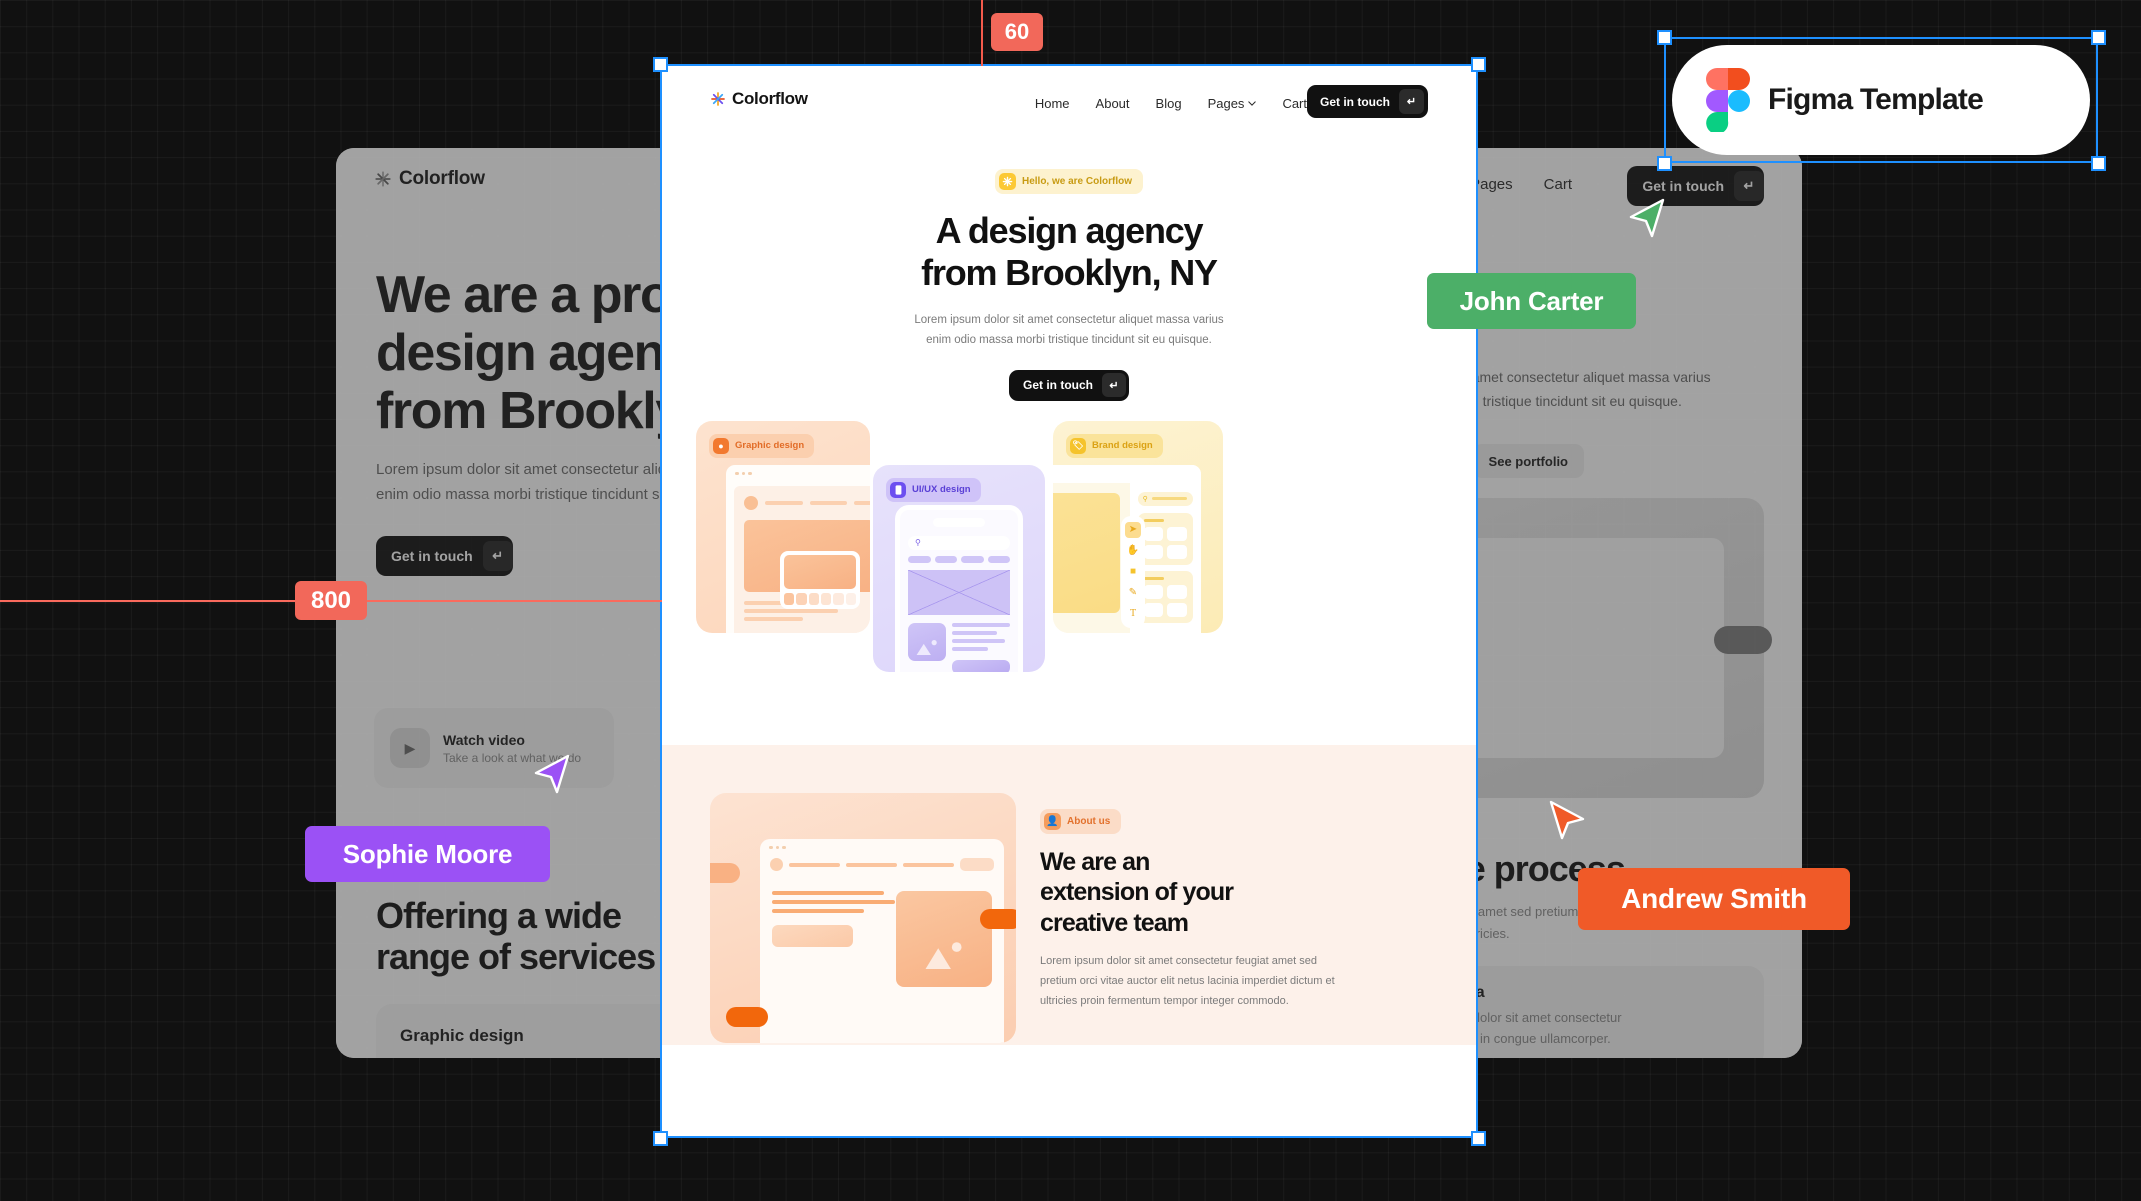 The height and width of the screenshot is (1201, 2141). I want to click on tag-icon: 🏷, so click(1078, 445).